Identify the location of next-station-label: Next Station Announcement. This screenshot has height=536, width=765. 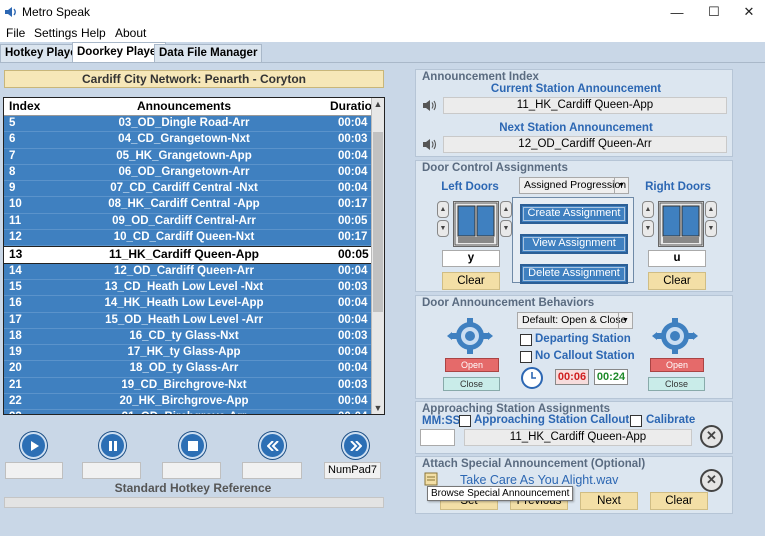
(576, 128).